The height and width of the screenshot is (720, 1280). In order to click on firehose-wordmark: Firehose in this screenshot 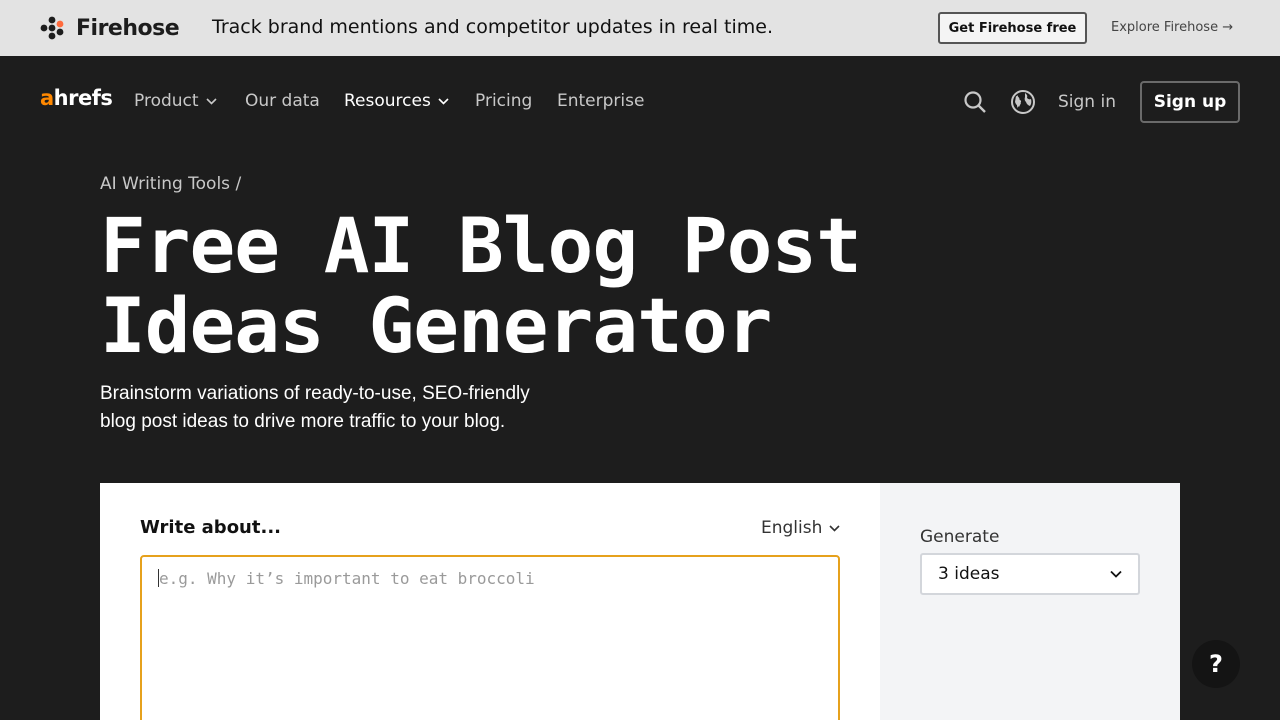, I will do `click(128, 28)`.